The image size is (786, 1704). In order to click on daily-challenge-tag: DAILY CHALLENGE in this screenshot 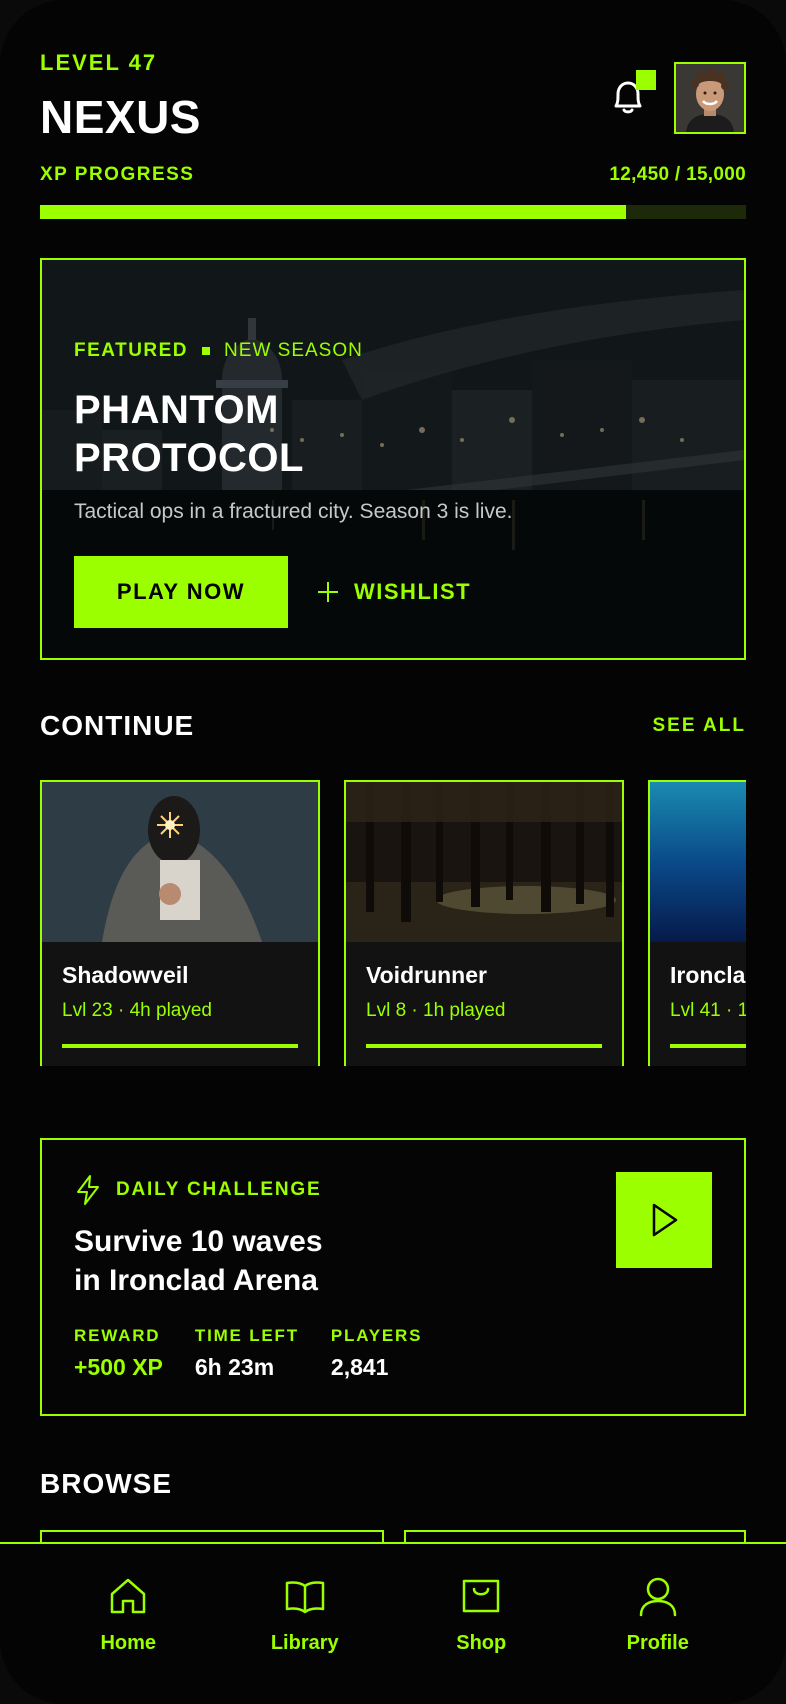, I will do `click(197, 1190)`.